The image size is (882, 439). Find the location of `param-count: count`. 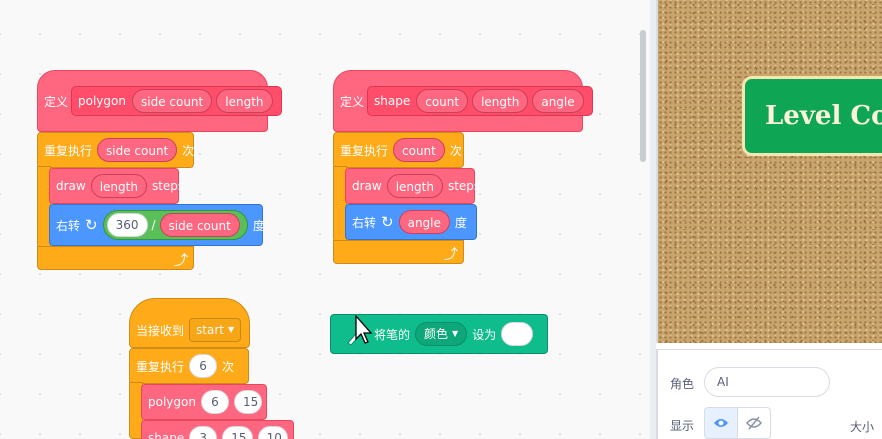

param-count: count is located at coordinates (442, 101).